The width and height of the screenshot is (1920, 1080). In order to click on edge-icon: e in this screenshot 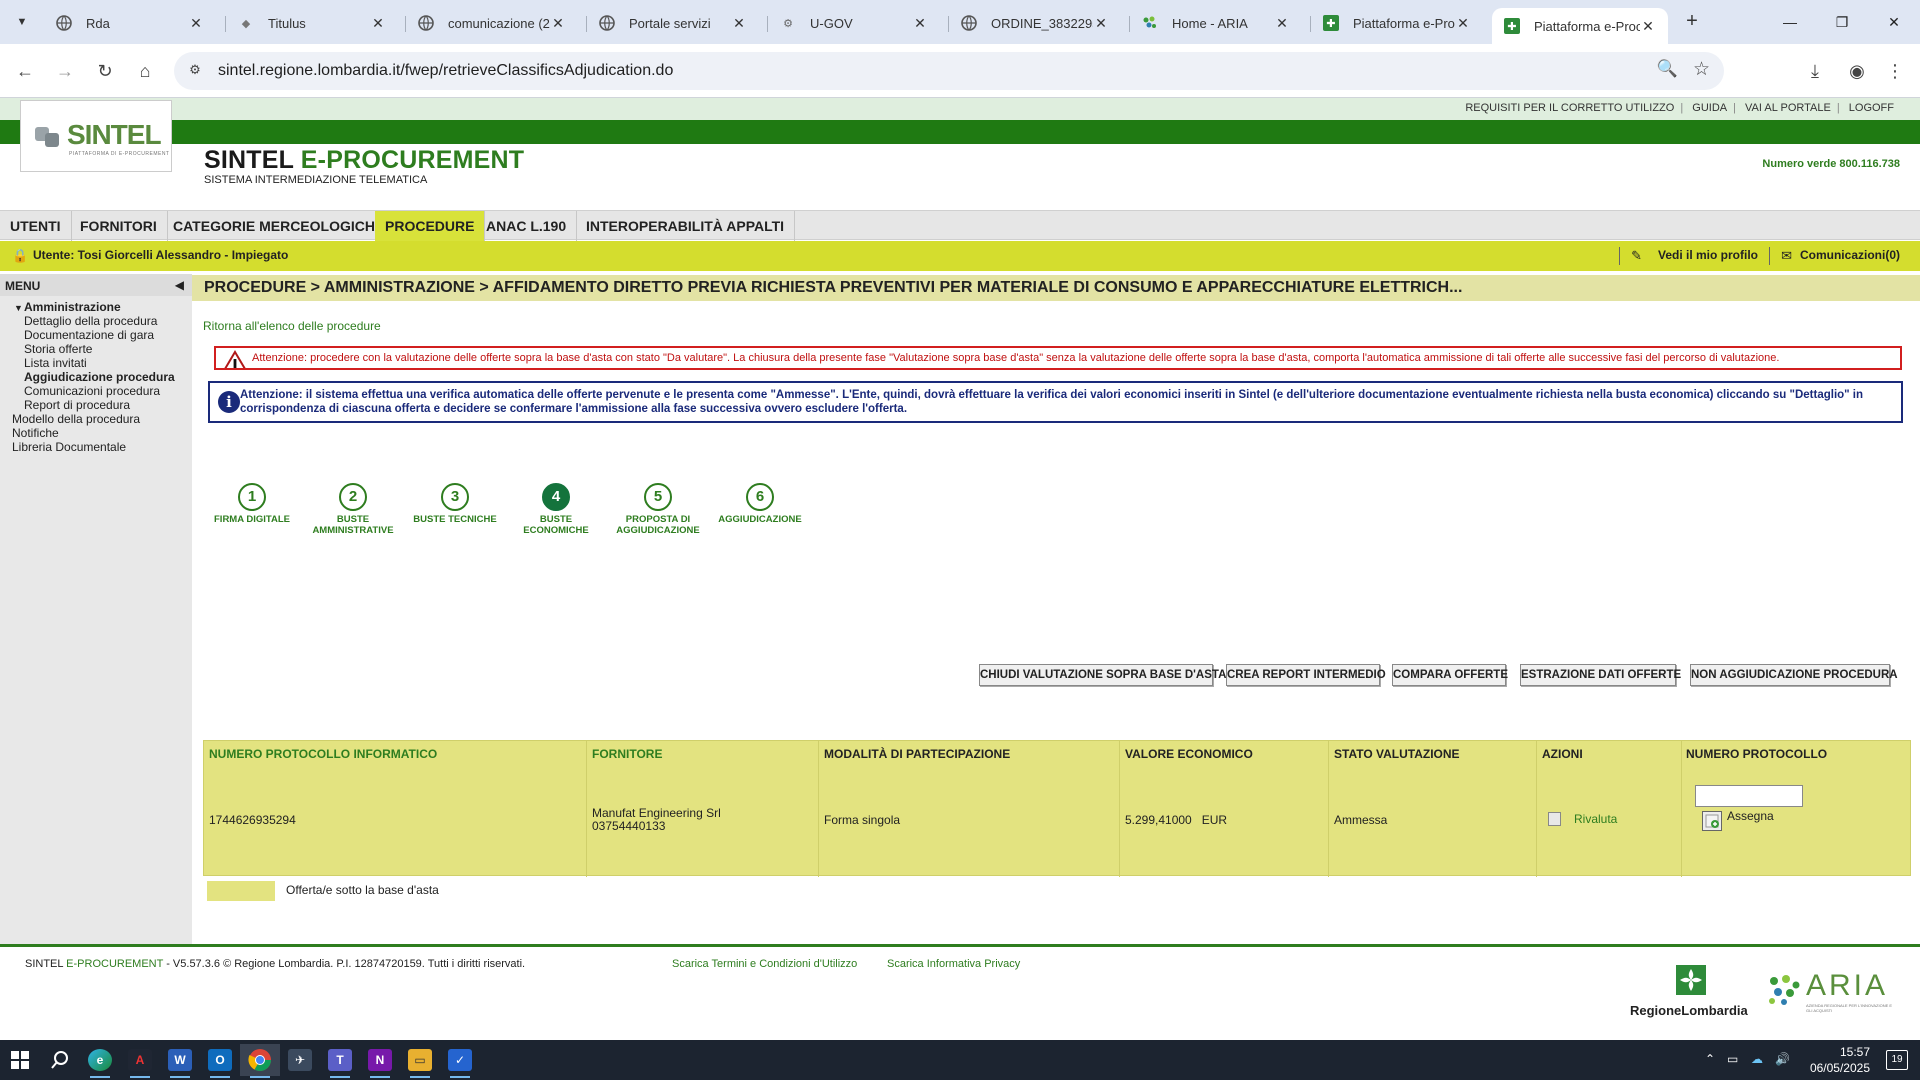, I will do `click(100, 1061)`.